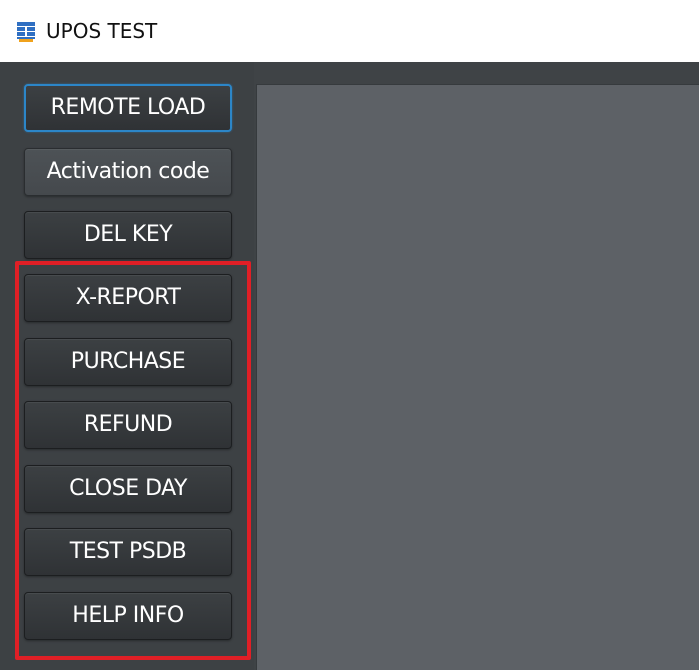 This screenshot has height=670, width=699. I want to click on help-info-button: HELP INFO, so click(128, 616).